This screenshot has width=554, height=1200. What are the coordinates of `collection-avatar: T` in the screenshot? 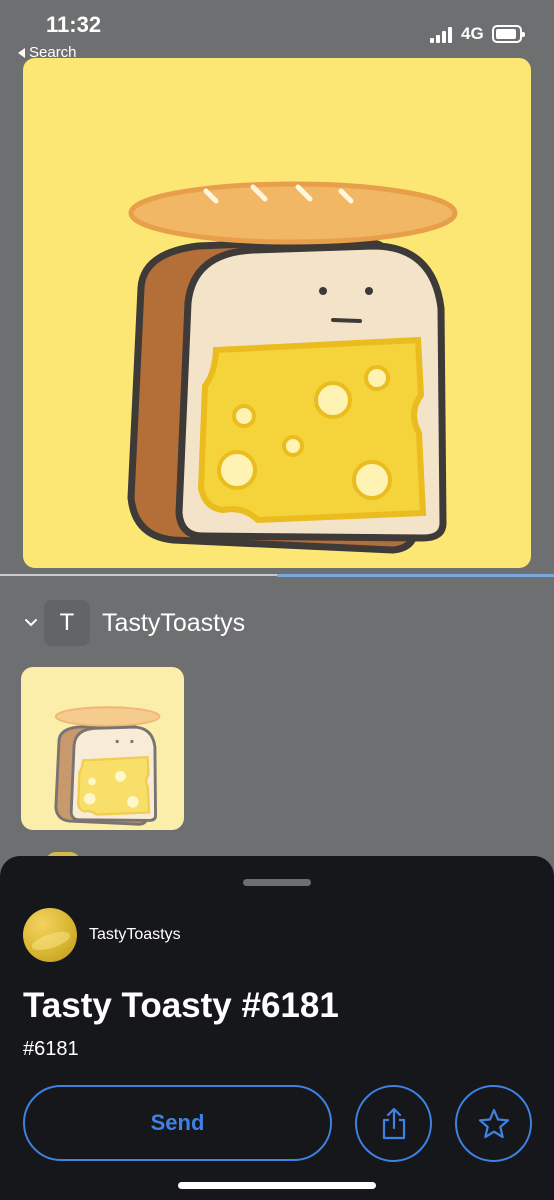 It's located at (67, 623).